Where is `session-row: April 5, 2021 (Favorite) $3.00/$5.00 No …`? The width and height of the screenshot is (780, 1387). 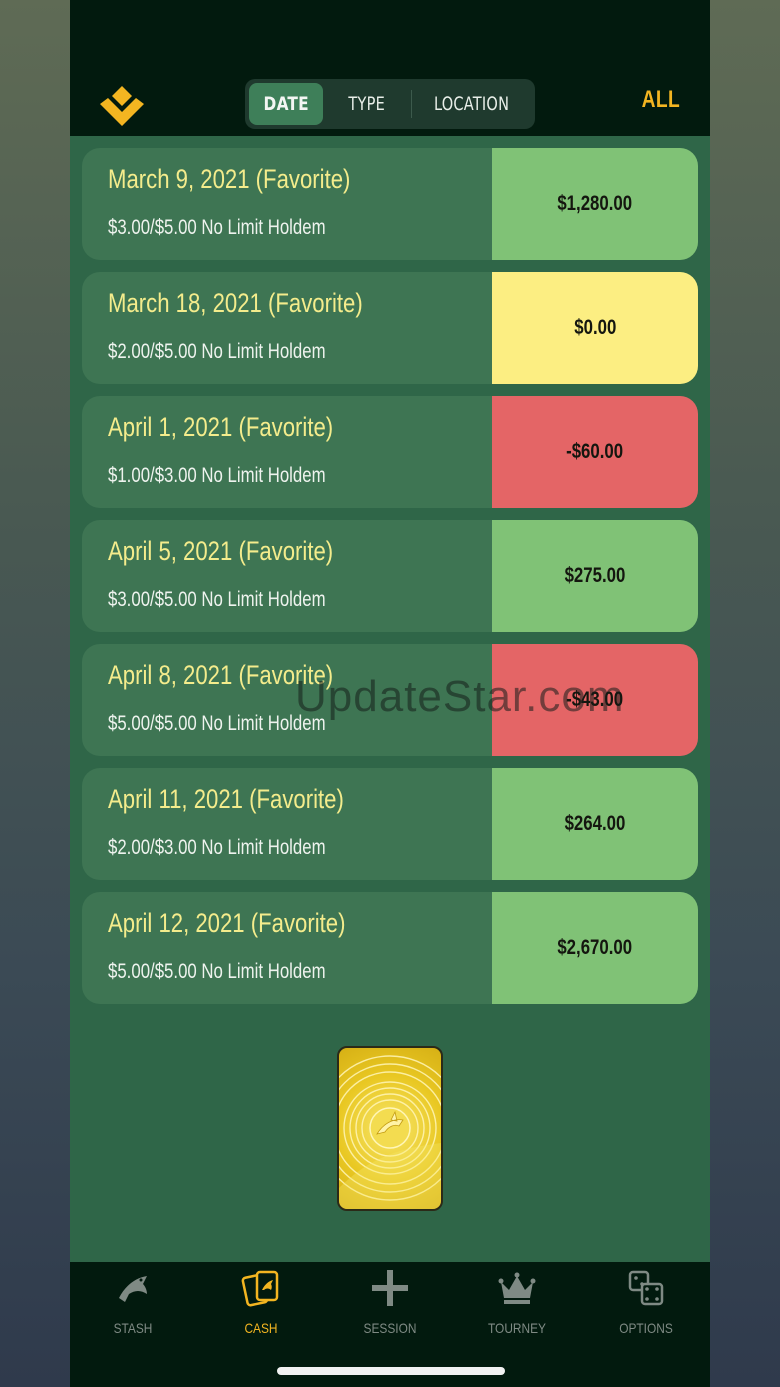
session-row: April 5, 2021 (Favorite) $3.00/$5.00 No … is located at coordinates (390, 576).